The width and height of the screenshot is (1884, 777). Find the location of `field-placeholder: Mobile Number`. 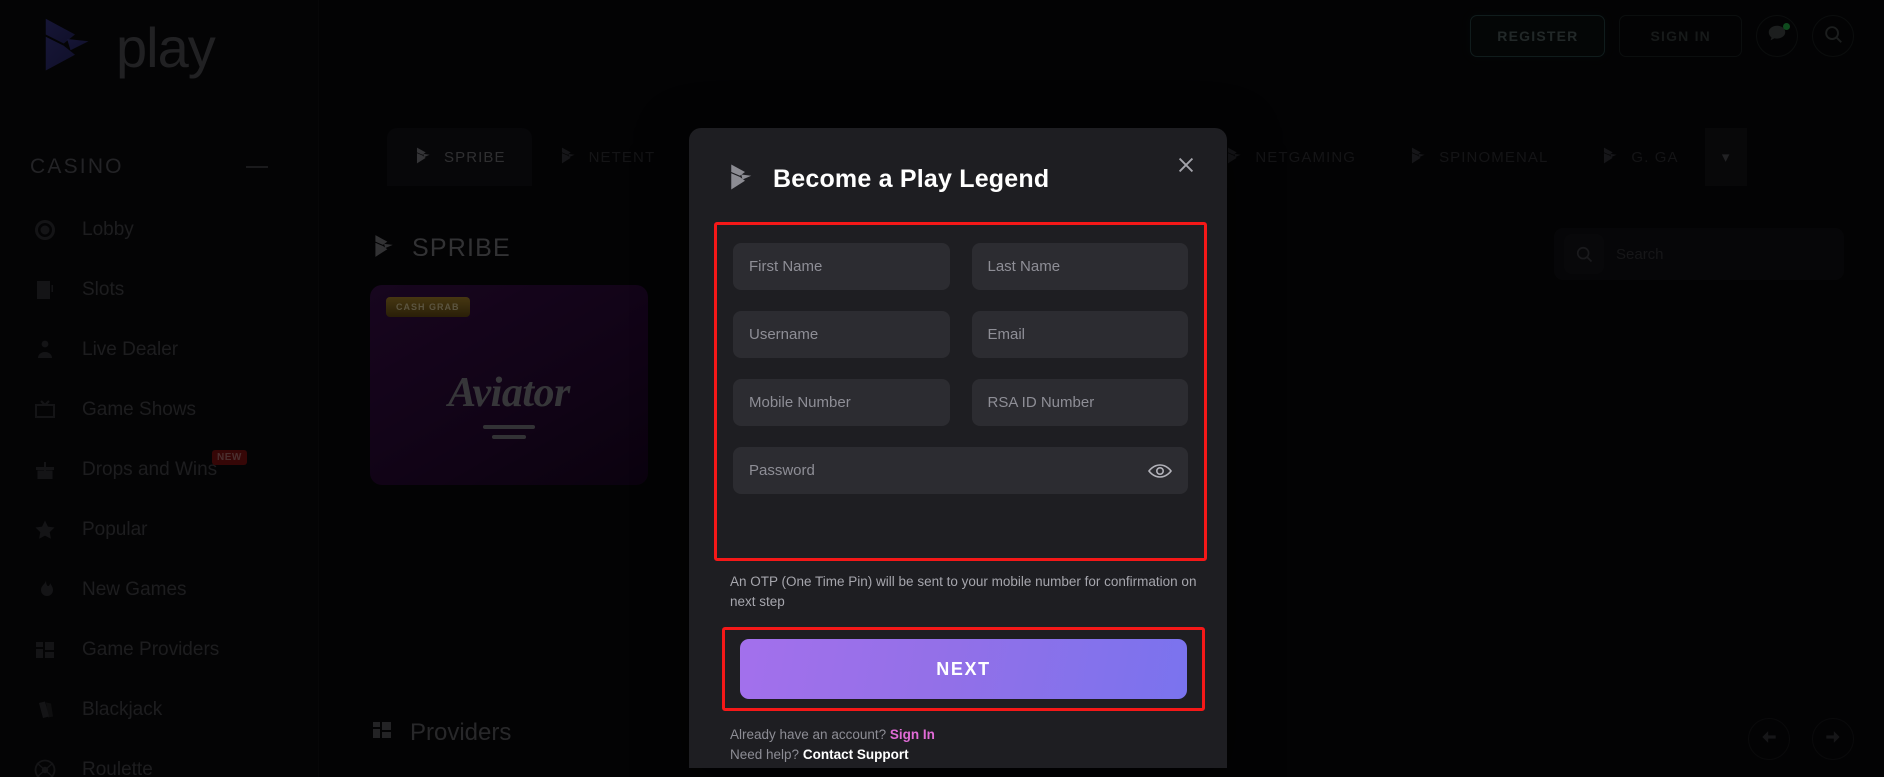

field-placeholder: Mobile Number is located at coordinates (800, 402).